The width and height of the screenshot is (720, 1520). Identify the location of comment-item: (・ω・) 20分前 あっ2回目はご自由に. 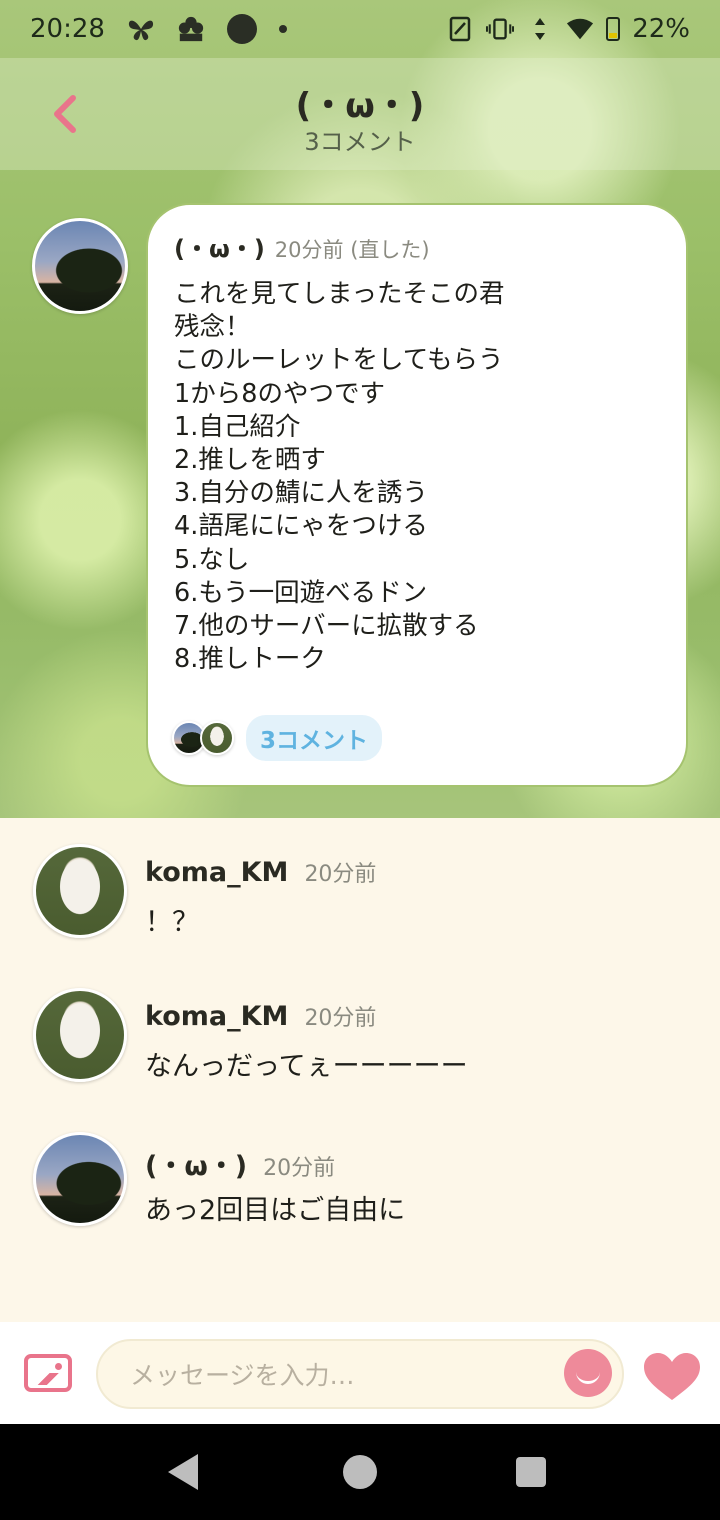
(360, 1166).